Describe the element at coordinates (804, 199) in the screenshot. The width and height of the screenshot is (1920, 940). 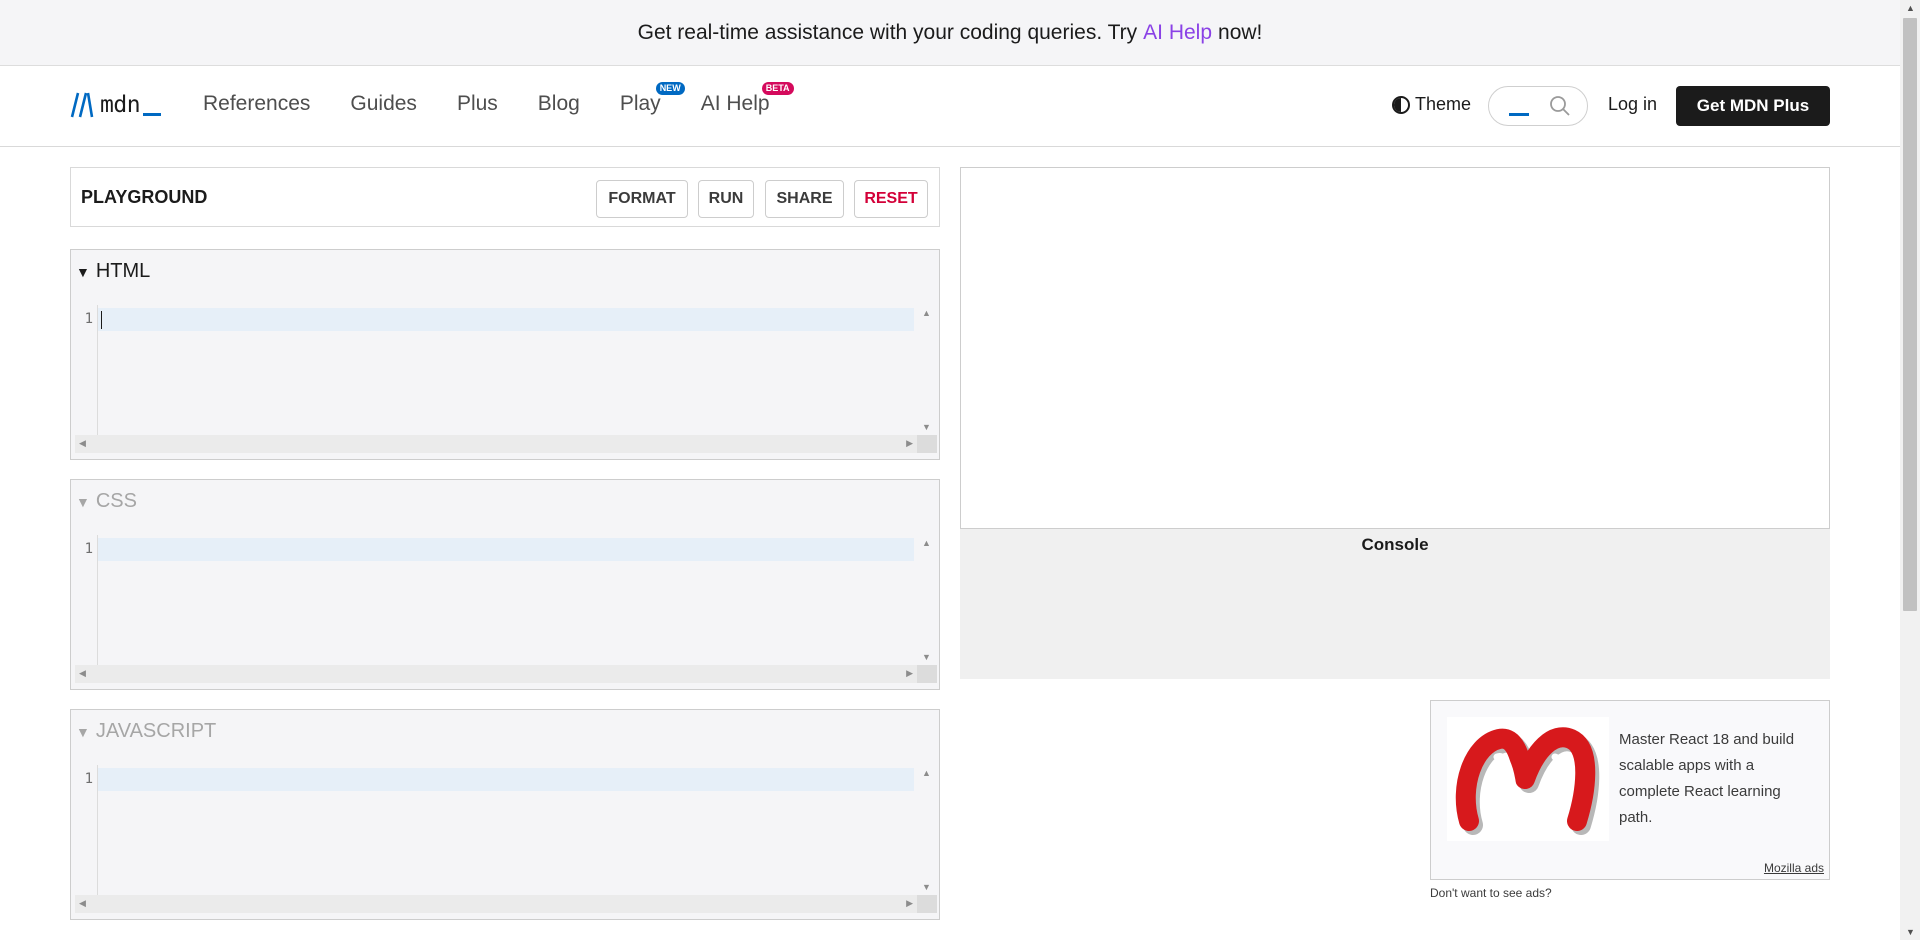
I see `share-button: SHARE` at that location.